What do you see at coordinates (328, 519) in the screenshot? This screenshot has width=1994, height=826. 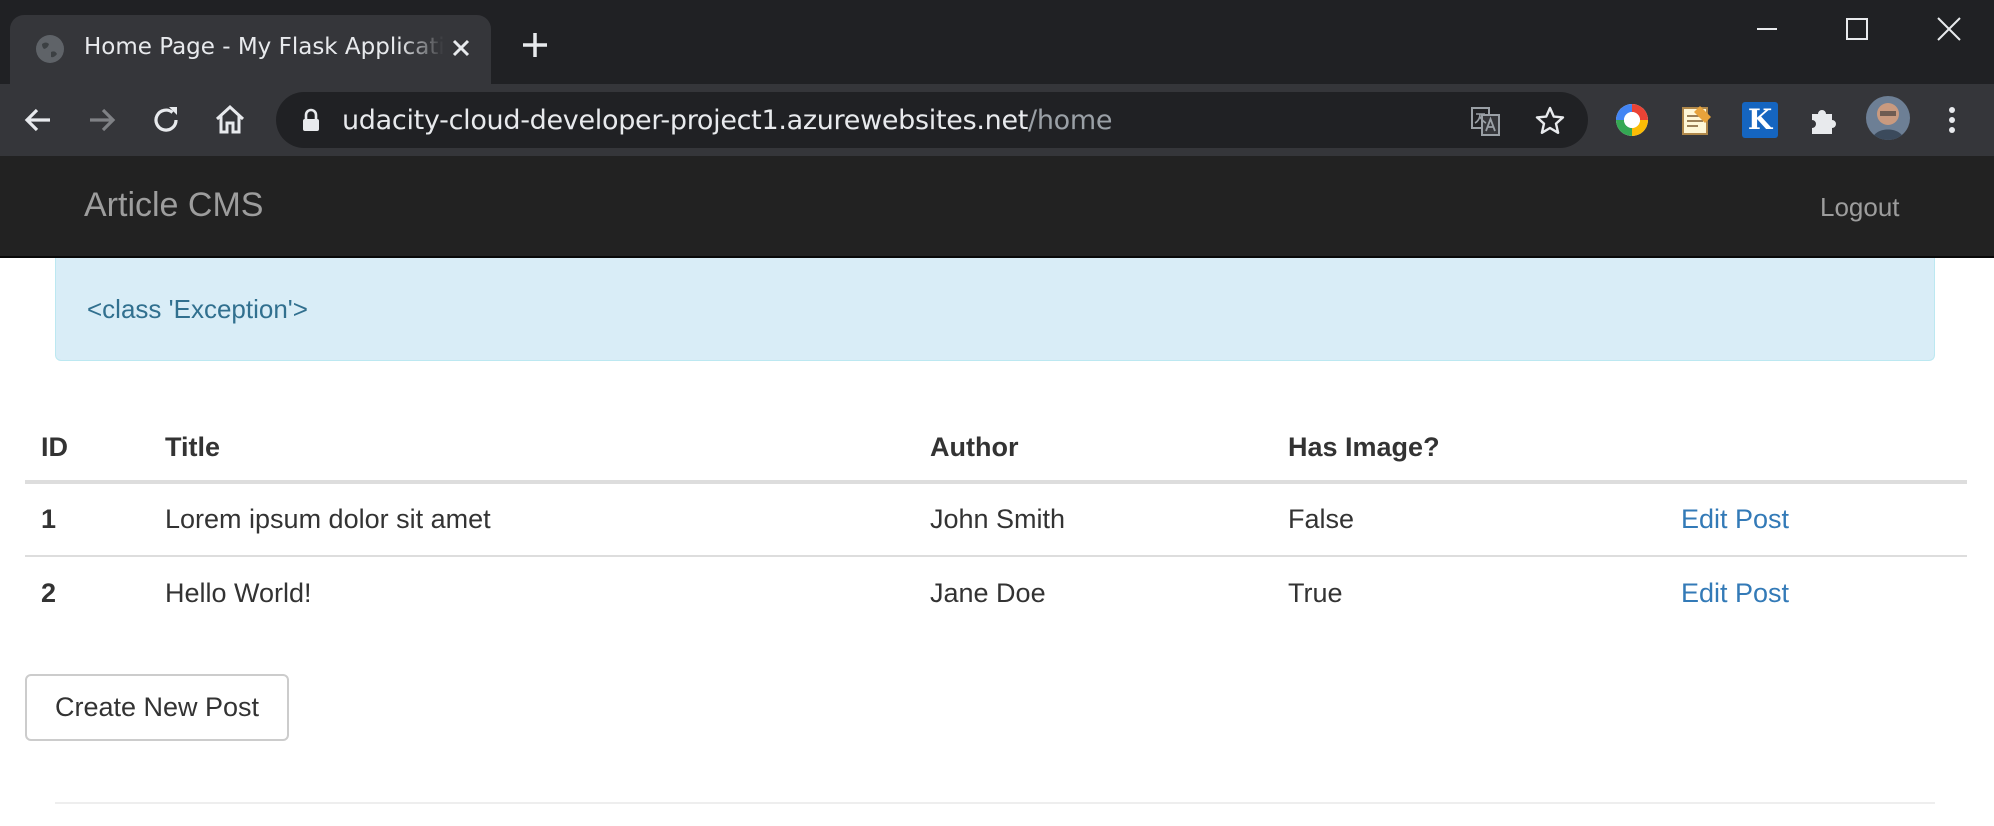 I see `row-title: Lorem ipsum dolor sit amet` at bounding box center [328, 519].